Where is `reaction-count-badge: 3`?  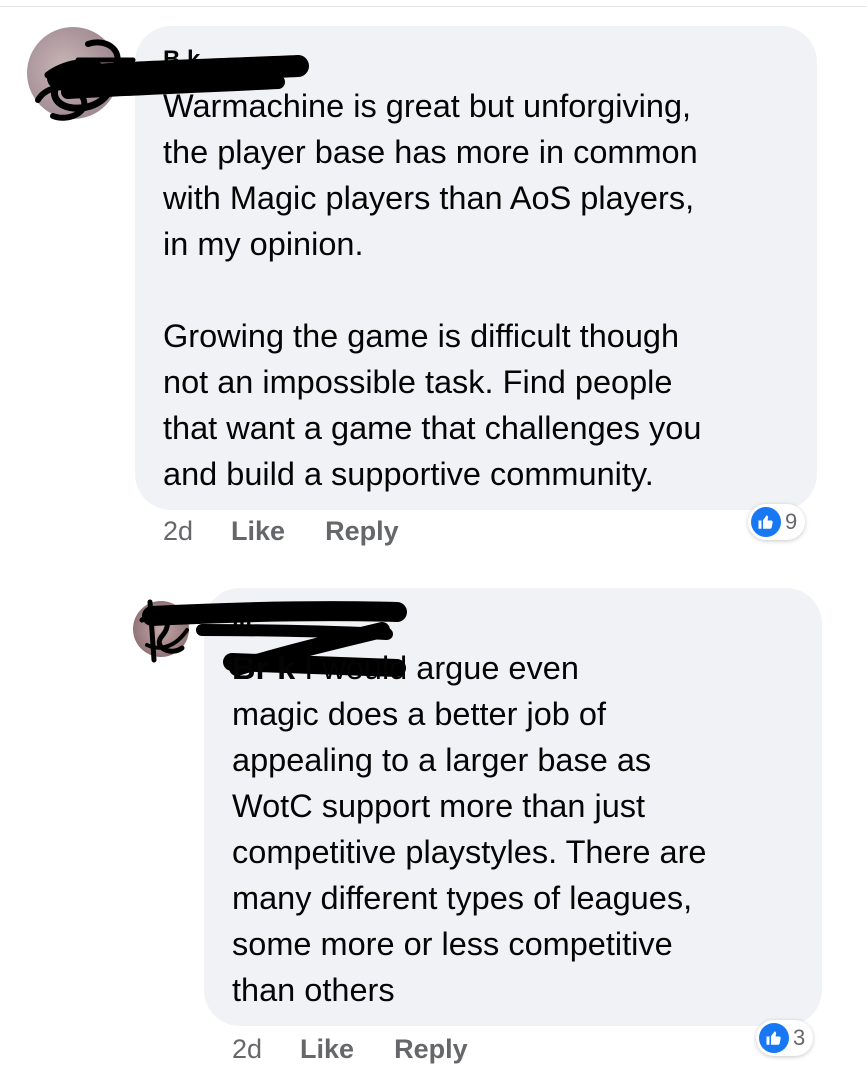 reaction-count-badge: 3 is located at coordinates (785, 1038).